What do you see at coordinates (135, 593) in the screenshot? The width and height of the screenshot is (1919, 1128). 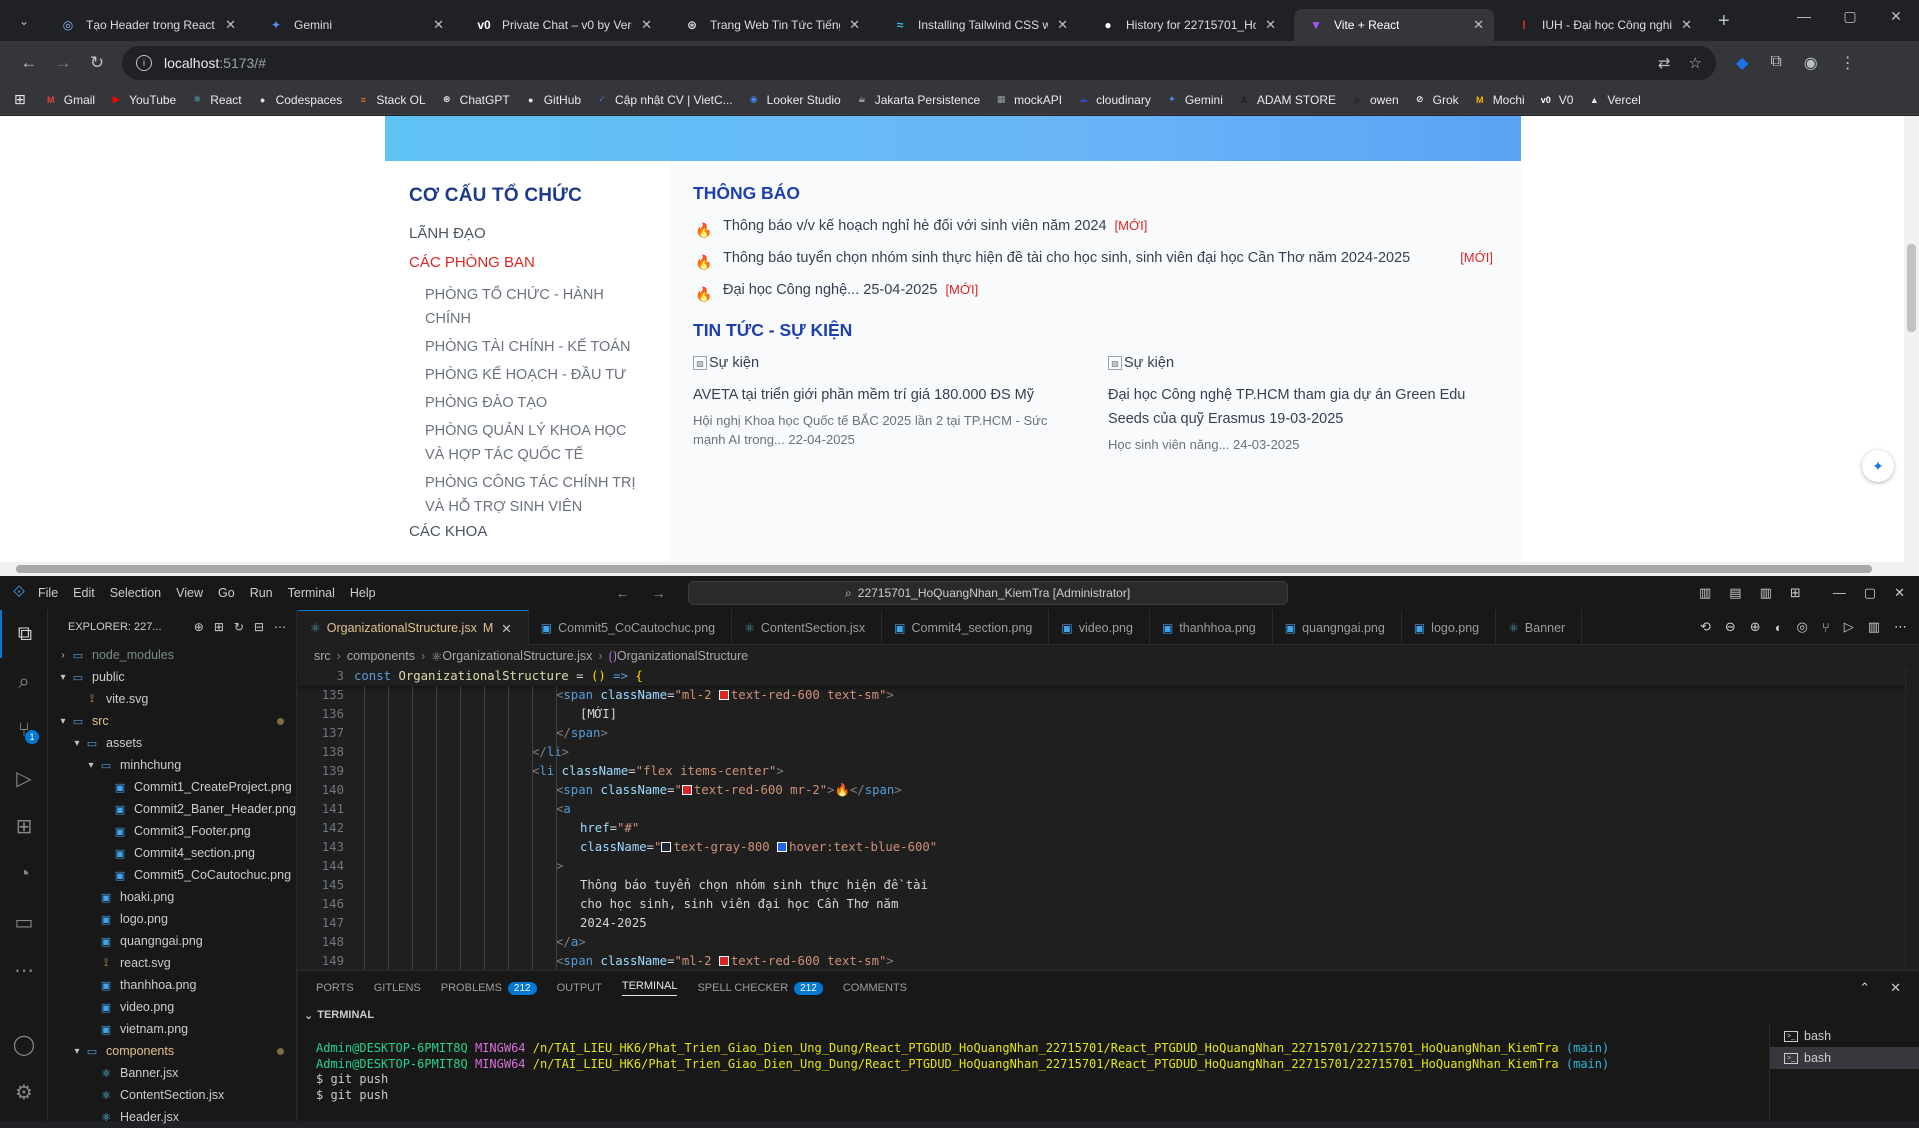 I see `menu-selection: Selection` at bounding box center [135, 593].